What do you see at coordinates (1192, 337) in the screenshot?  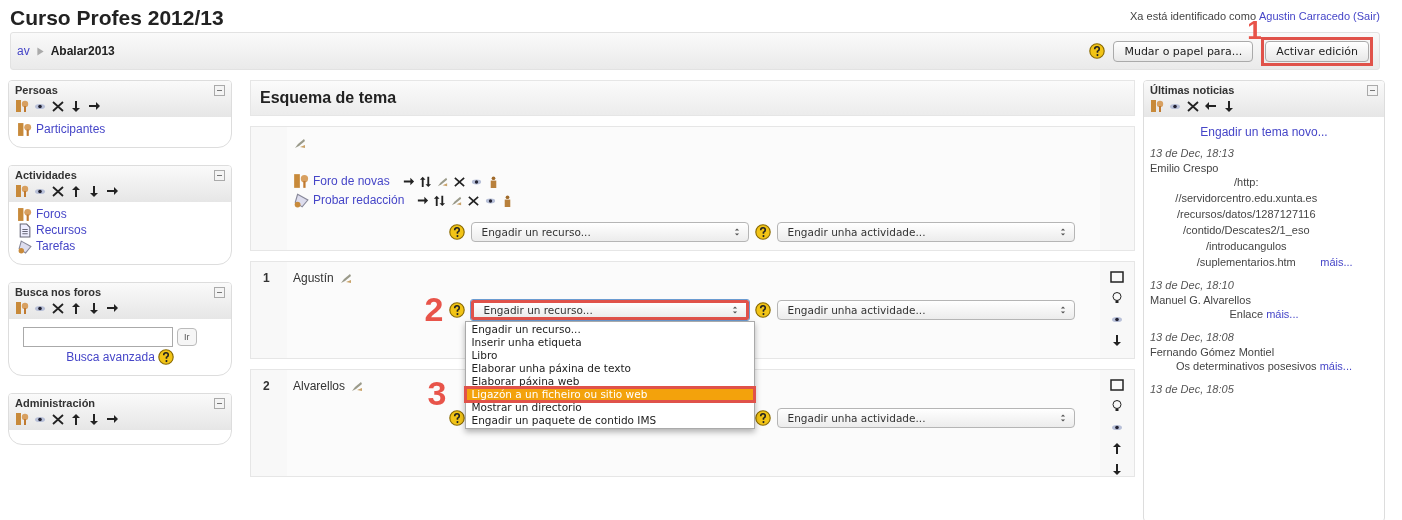 I see `news-date: 13 de Dec, 18:08` at bounding box center [1192, 337].